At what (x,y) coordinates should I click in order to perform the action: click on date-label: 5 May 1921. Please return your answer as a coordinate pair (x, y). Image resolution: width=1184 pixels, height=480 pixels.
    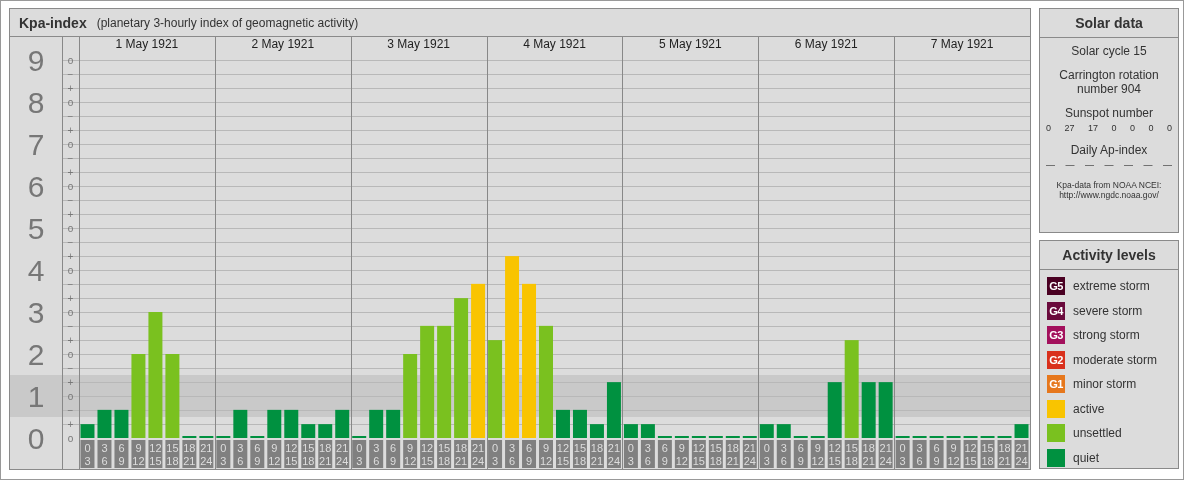
    Looking at the image, I should click on (690, 44).